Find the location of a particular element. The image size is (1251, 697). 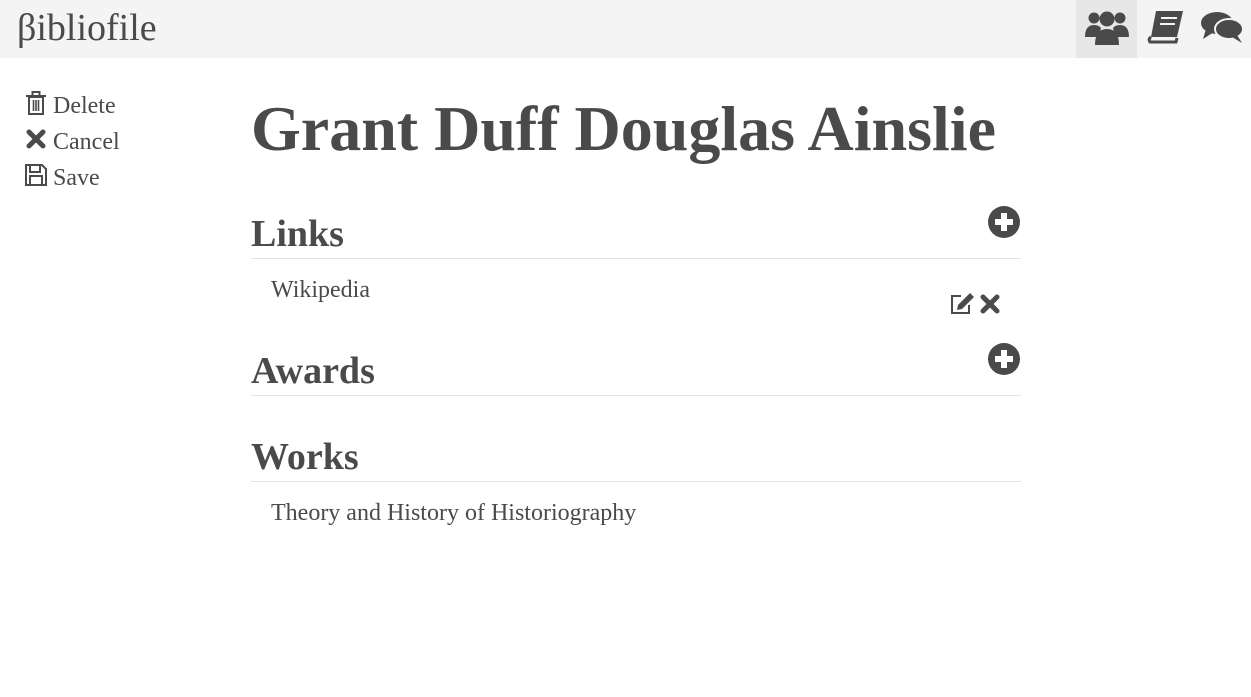

add-award-button is located at coordinates (1004, 359).